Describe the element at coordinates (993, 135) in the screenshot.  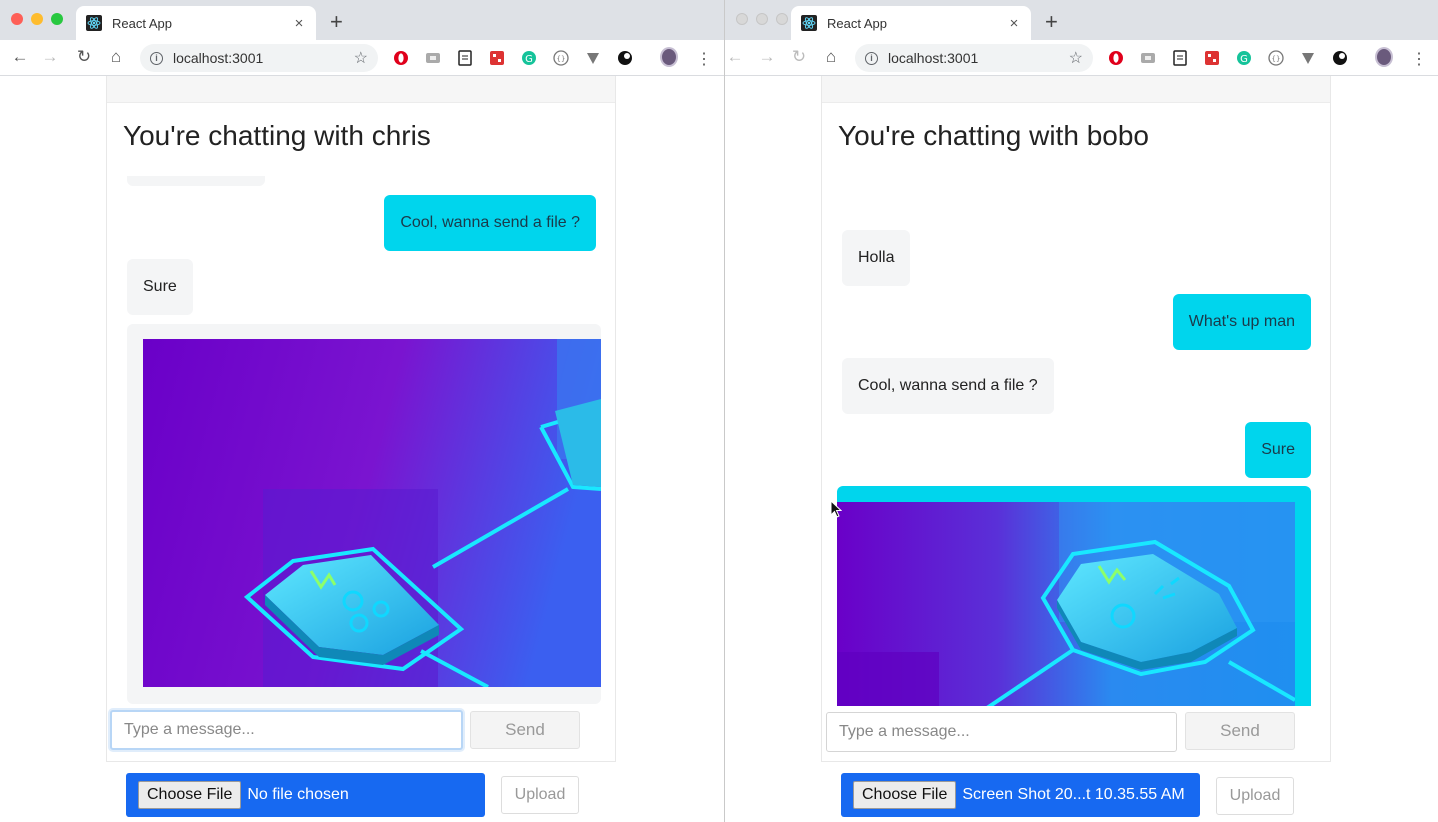
I see `chat-title: You're chatting with bobo` at that location.